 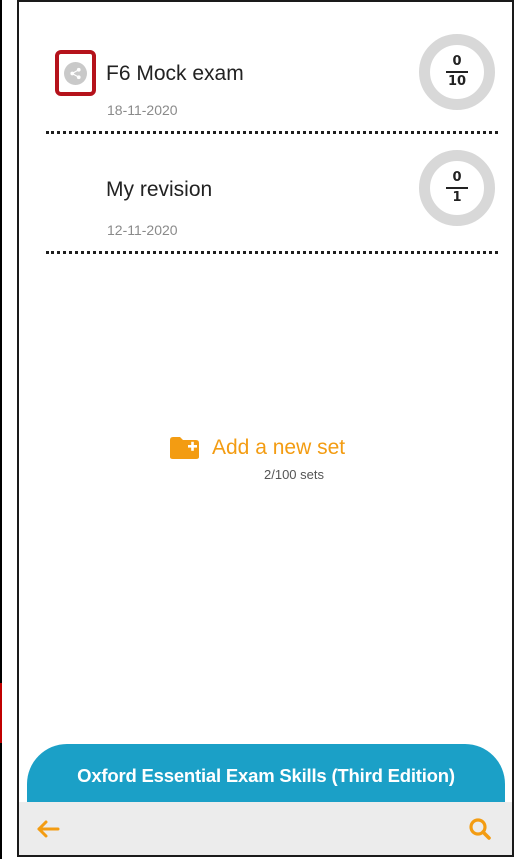 I want to click on search-icon, so click(x=480, y=829).